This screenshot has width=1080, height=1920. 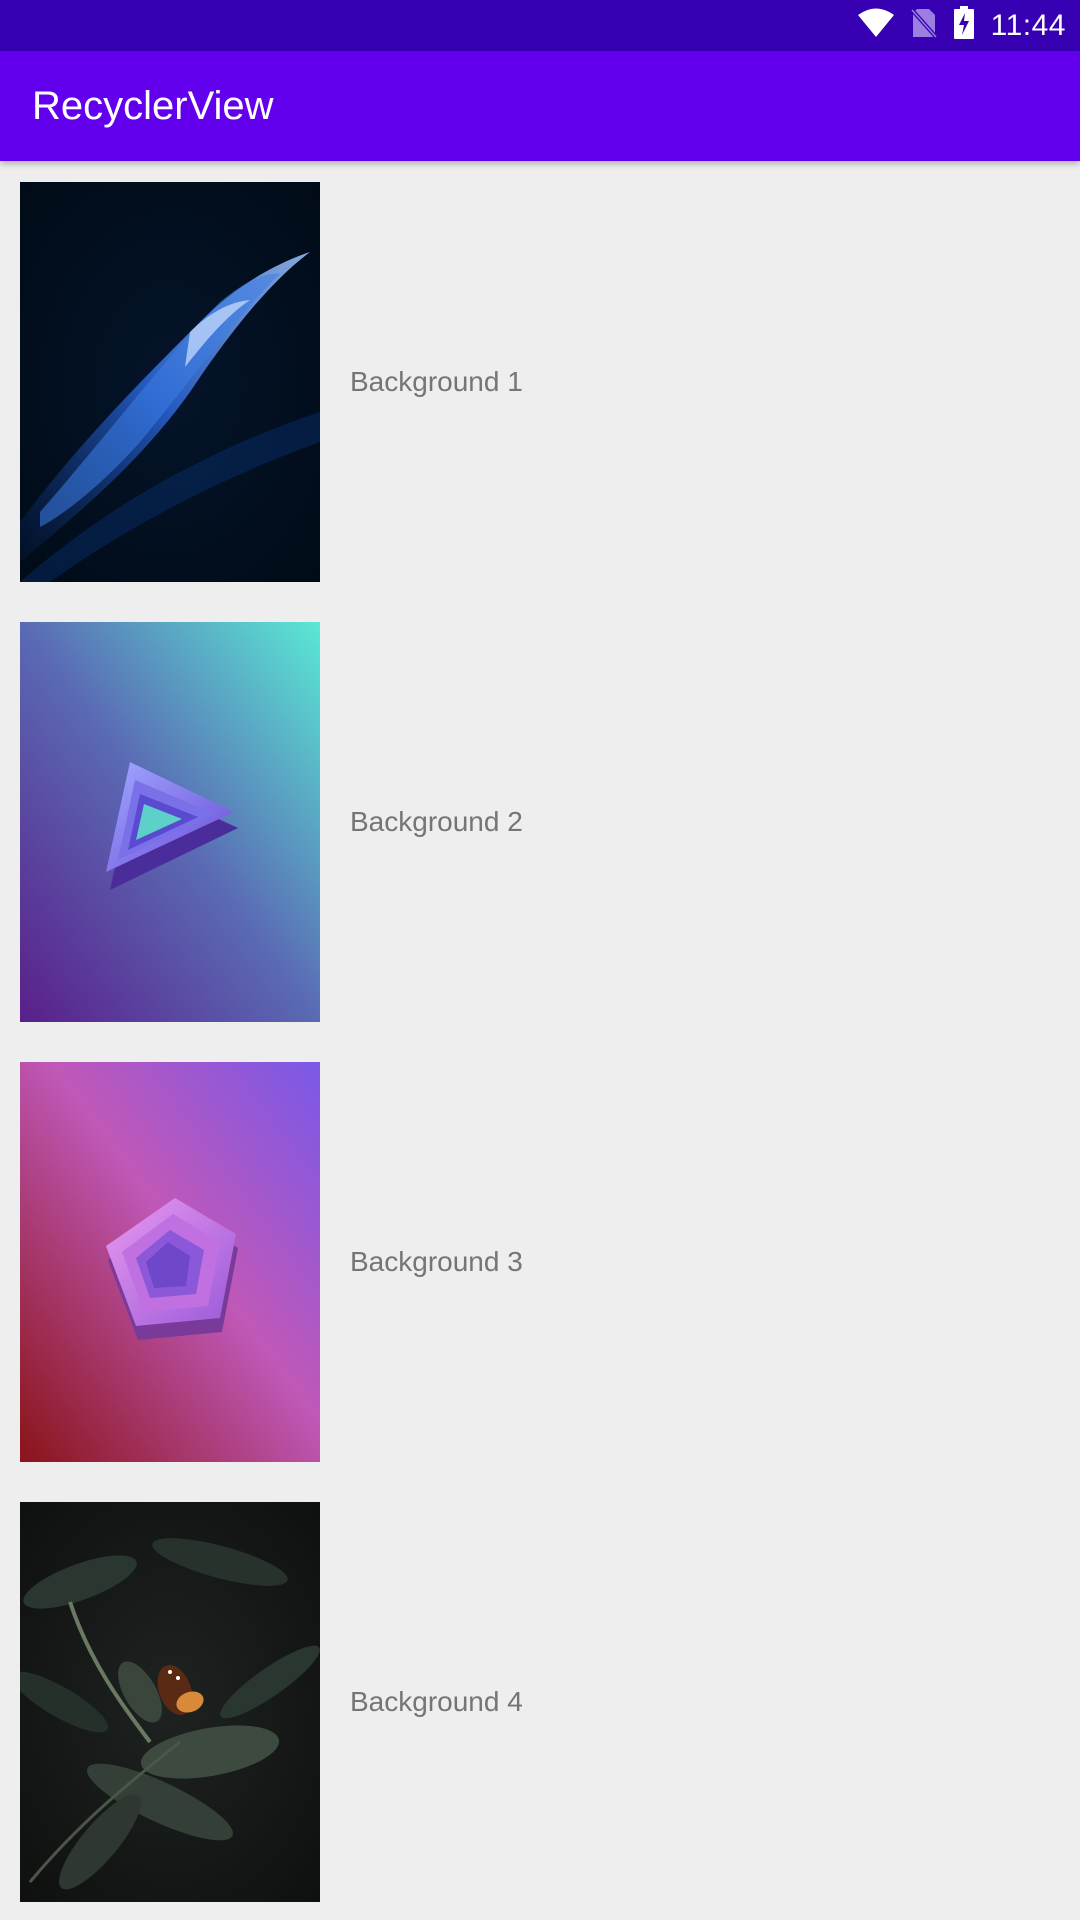 I want to click on item-label: Background 3, so click(x=436, y=1261).